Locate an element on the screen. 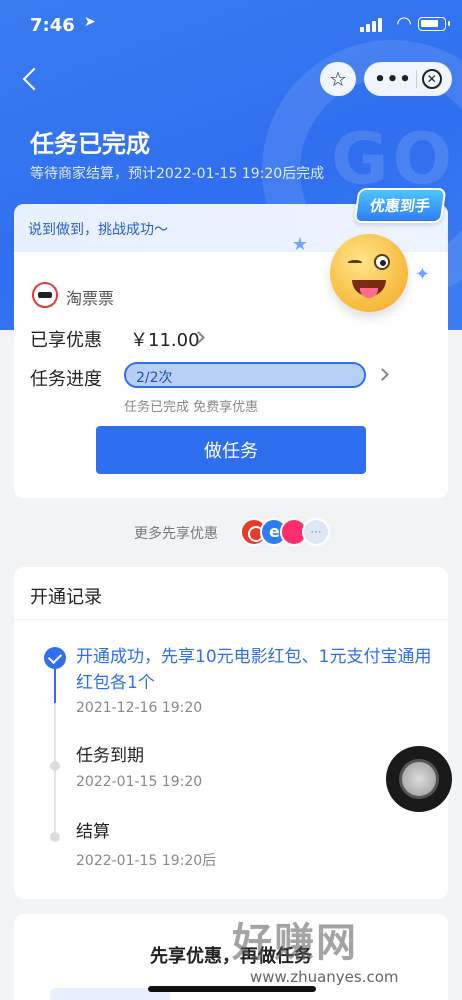  discount-label: 已享优惠 is located at coordinates (66, 340).